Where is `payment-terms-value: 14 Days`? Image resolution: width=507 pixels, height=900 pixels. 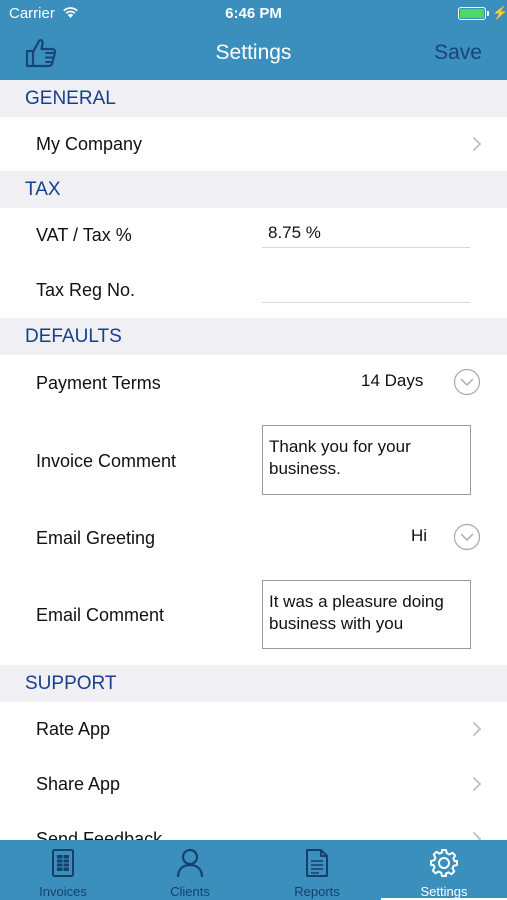
payment-terms-value: 14 Days is located at coordinates (392, 380).